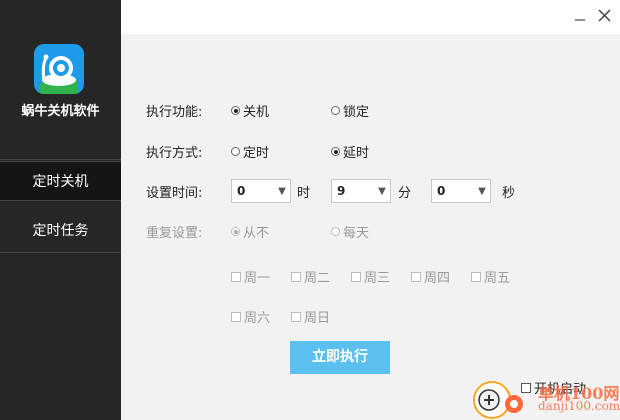 This screenshot has width=620, height=420. I want to click on checkbox-tuesday: 周二, so click(310, 276).